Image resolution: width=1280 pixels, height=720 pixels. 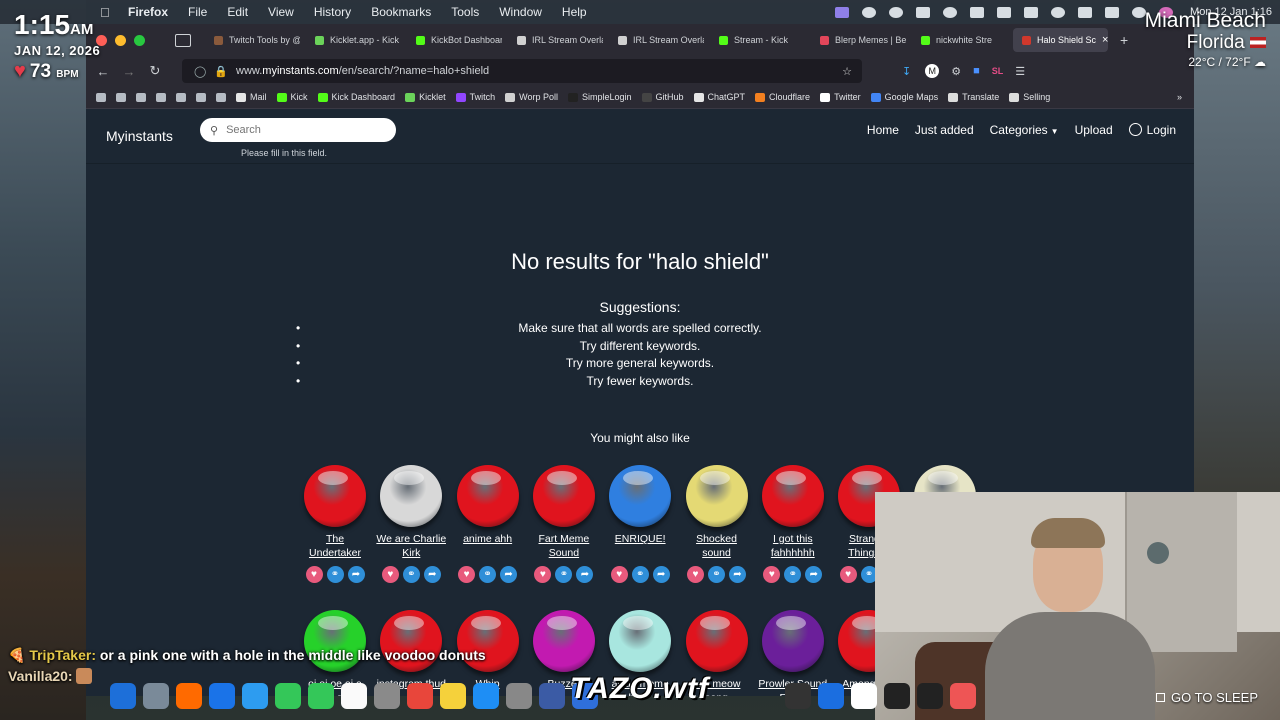 What do you see at coordinates (1060, 40) in the screenshot?
I see `browser-tab: Halo Shield Sc ×` at bounding box center [1060, 40].